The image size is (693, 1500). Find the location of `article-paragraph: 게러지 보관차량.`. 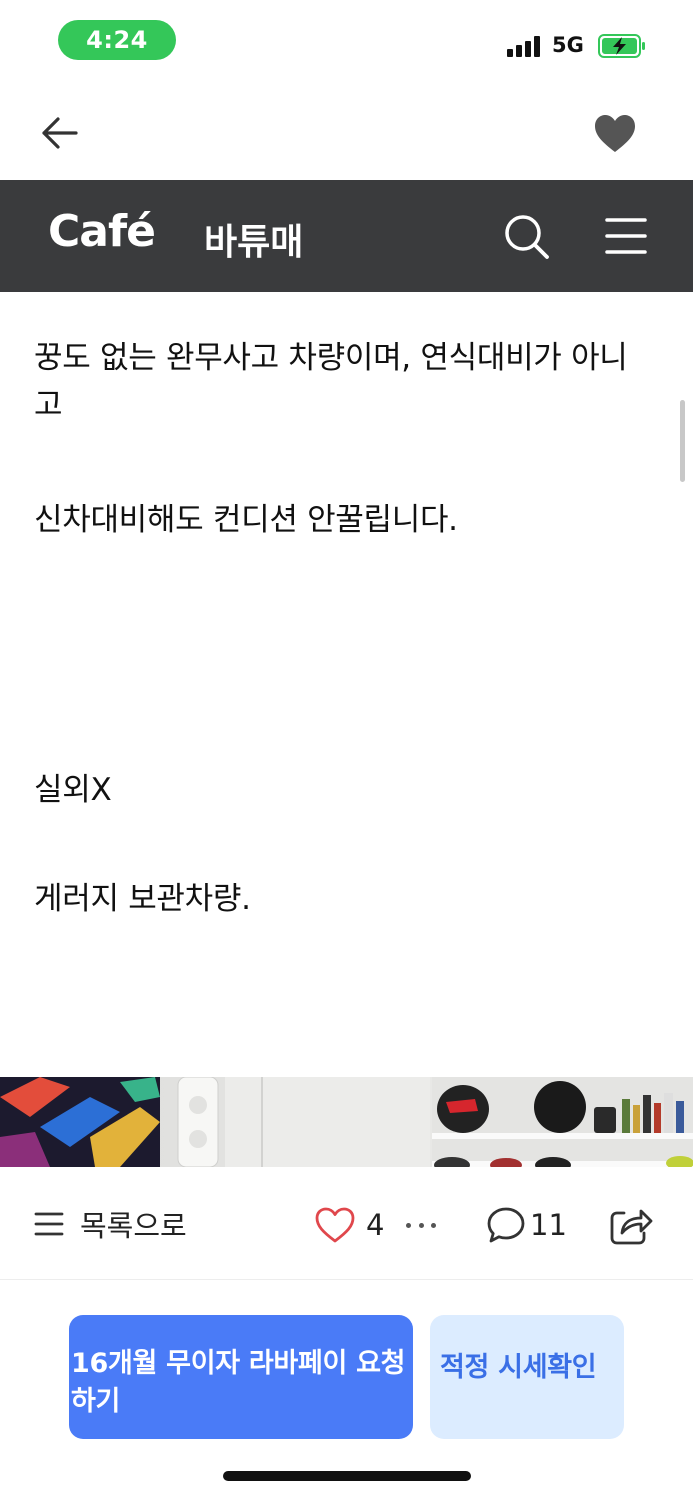

article-paragraph: 게러지 보관차량. is located at coordinates (142, 899).